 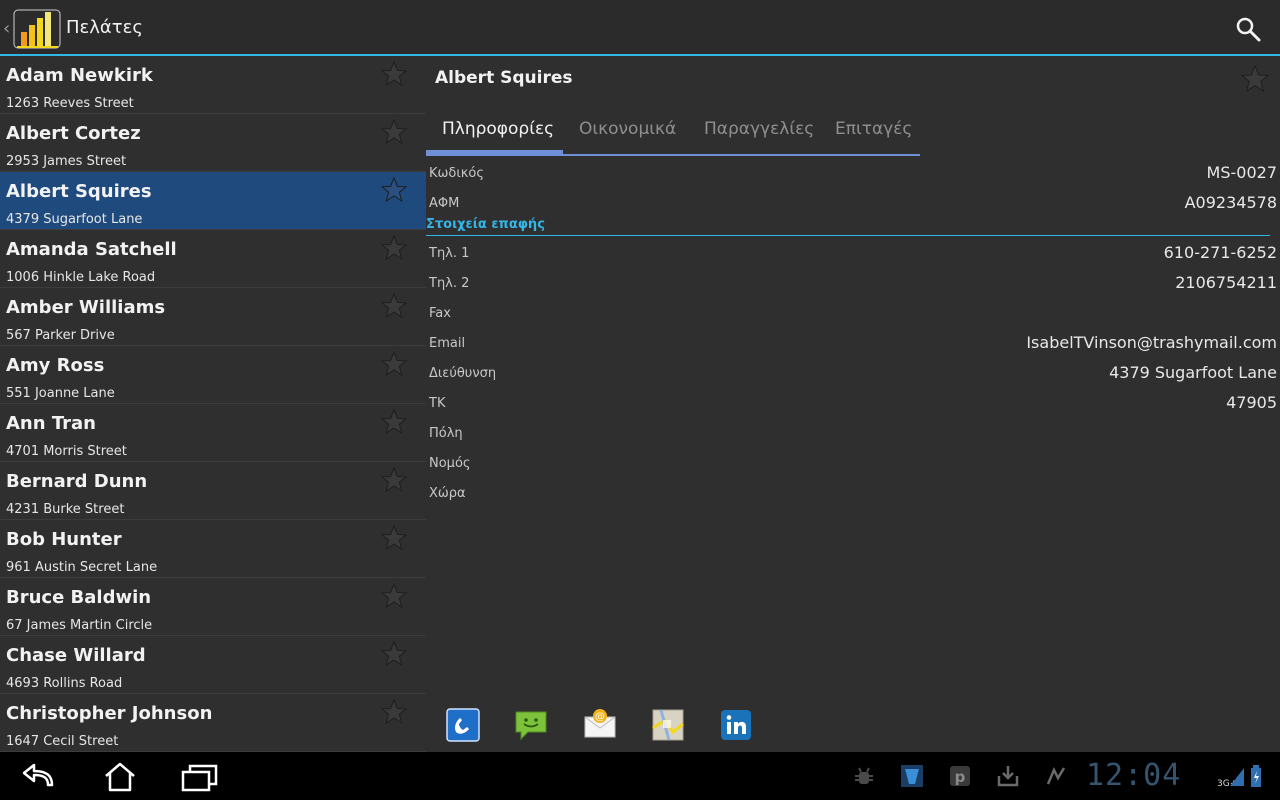 I want to click on field-postal-code-label: ΤΚ, so click(x=437, y=403).